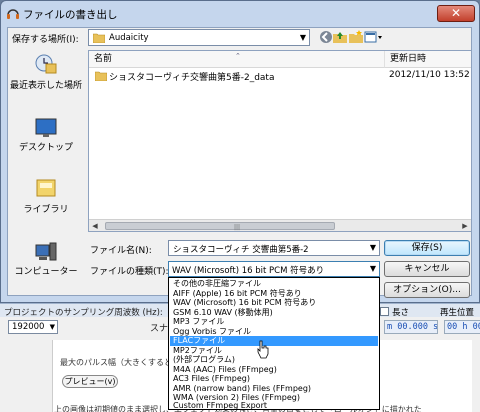  I want to click on filetype-select: WAV (Microsoft) 16 bit PCM 符号あり ▼, so click(274, 269).